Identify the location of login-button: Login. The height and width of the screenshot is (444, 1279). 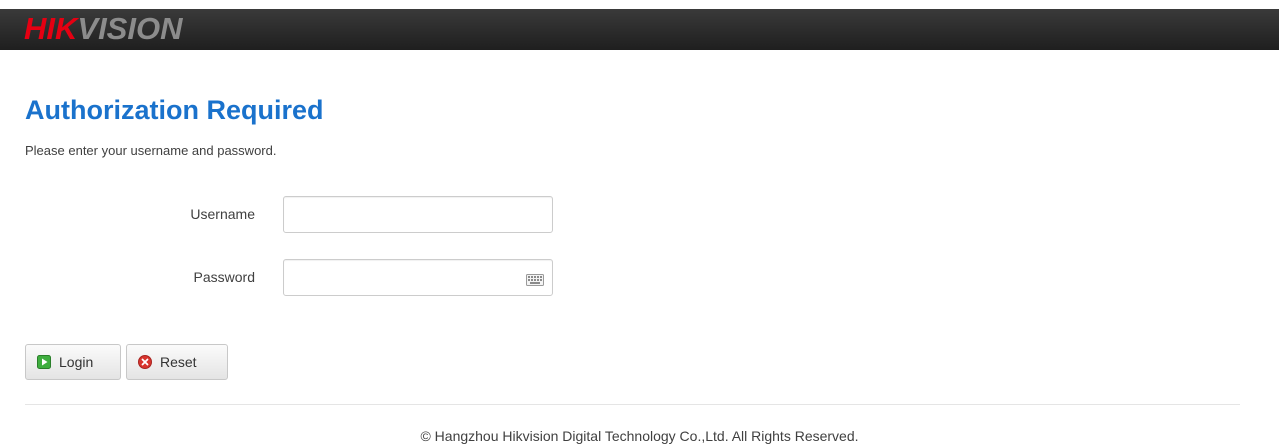
(73, 362).